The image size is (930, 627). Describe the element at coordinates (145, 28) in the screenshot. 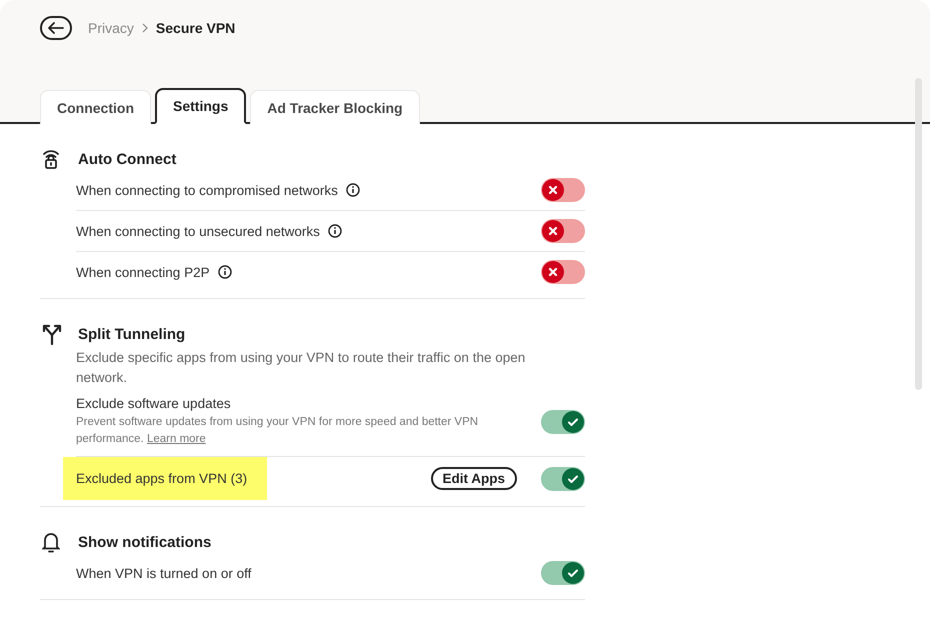

I see `chevron-icon` at that location.